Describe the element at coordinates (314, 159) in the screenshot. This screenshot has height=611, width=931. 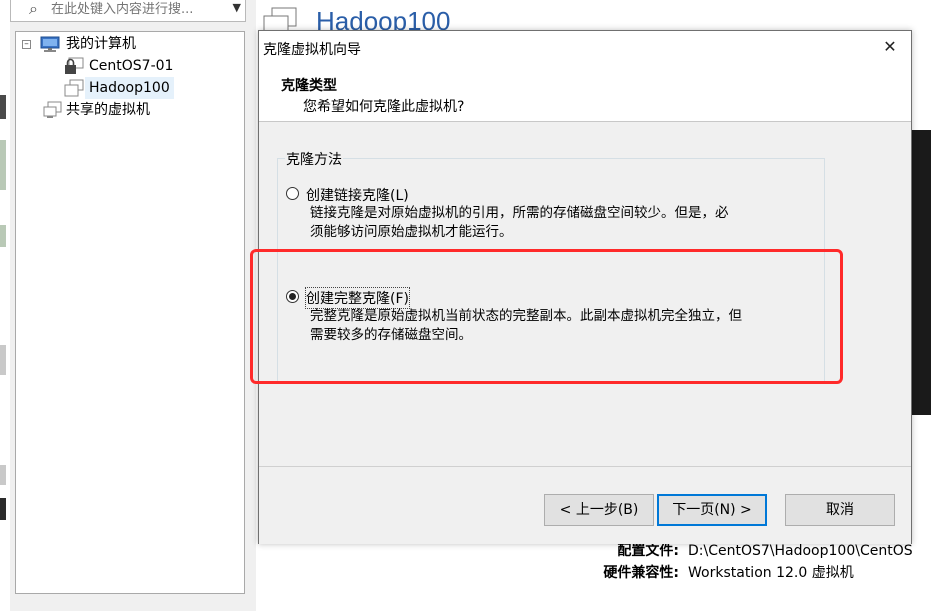
I see `clone-method-group-label: 克隆方法` at that location.